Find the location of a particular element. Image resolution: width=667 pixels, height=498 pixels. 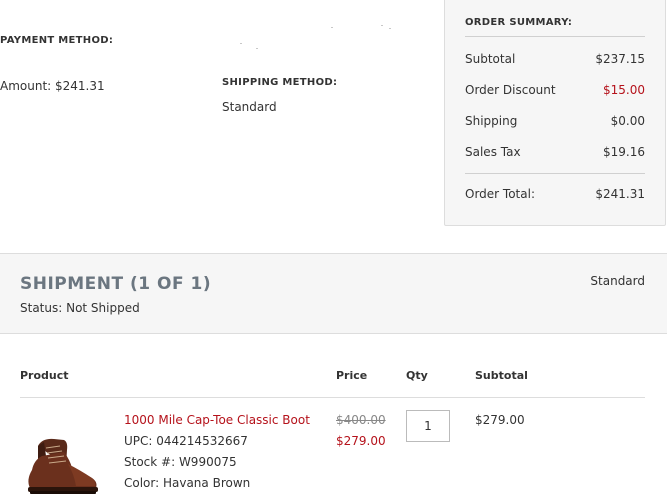

sale-price: $279.00 is located at coordinates (361, 441).